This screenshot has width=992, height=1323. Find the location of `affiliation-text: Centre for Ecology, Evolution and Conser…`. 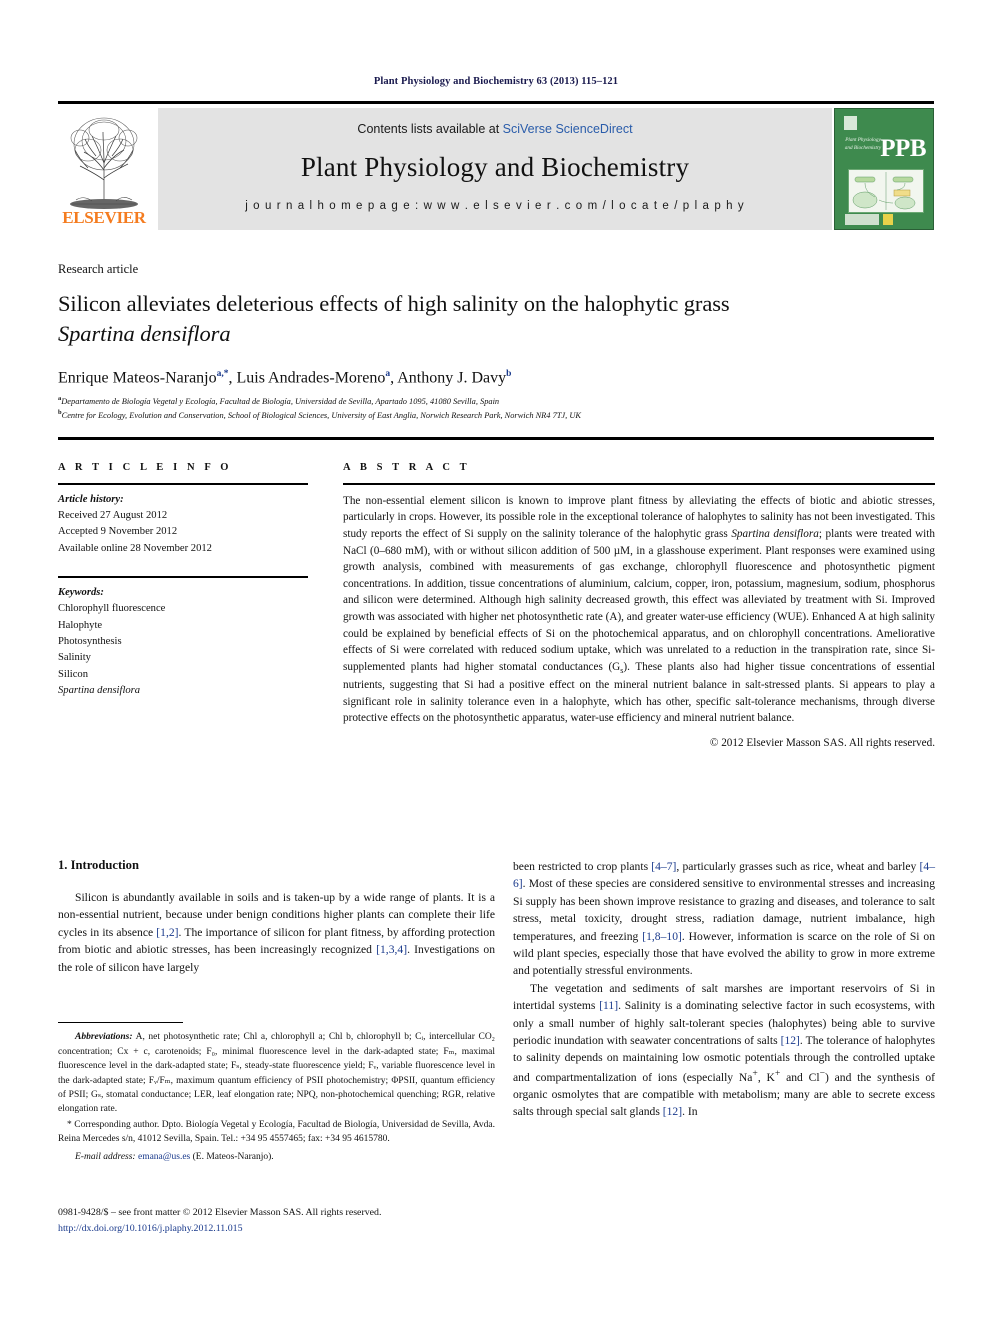

affiliation-text: Centre for Ecology, Evolution and Conser… is located at coordinates (321, 416).